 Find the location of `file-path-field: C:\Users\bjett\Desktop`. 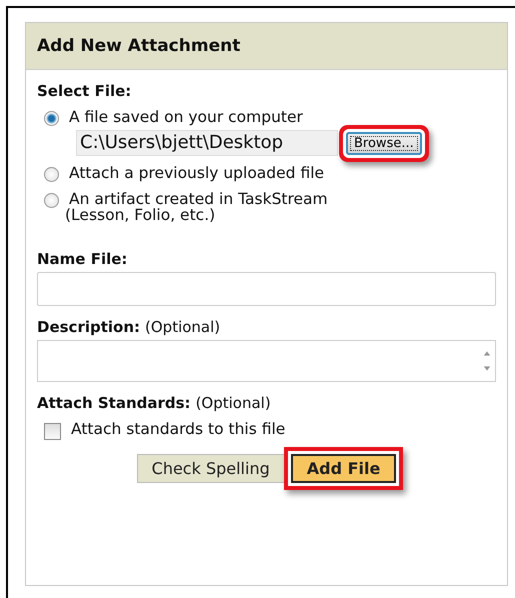

file-path-field: C:\Users\bjett\Desktop is located at coordinates (207, 143).